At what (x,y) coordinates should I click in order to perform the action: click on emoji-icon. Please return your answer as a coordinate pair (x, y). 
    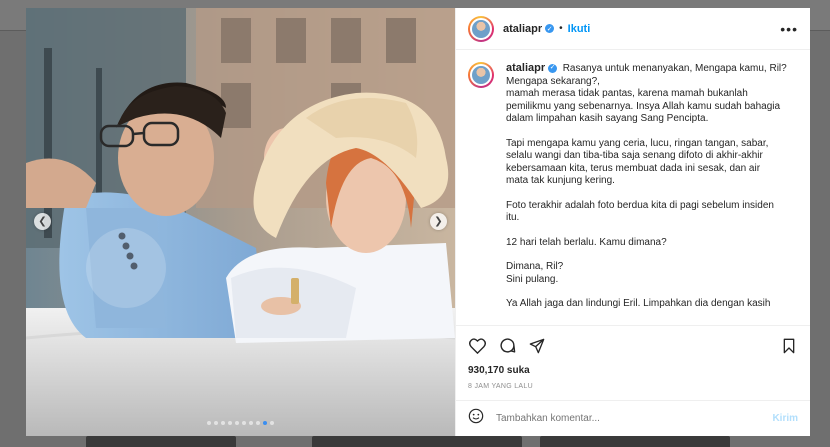
    Looking at the image, I should click on (476, 418).